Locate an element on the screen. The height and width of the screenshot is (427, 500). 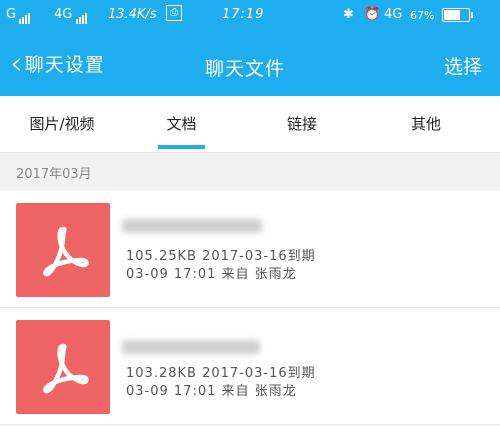
tab-documents: 文档 is located at coordinates (181, 124).